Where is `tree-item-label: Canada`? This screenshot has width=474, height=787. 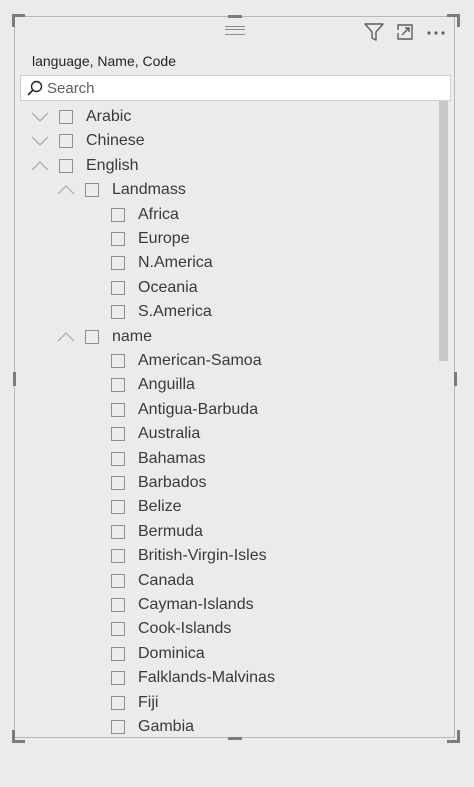 tree-item-label: Canada is located at coordinates (166, 580).